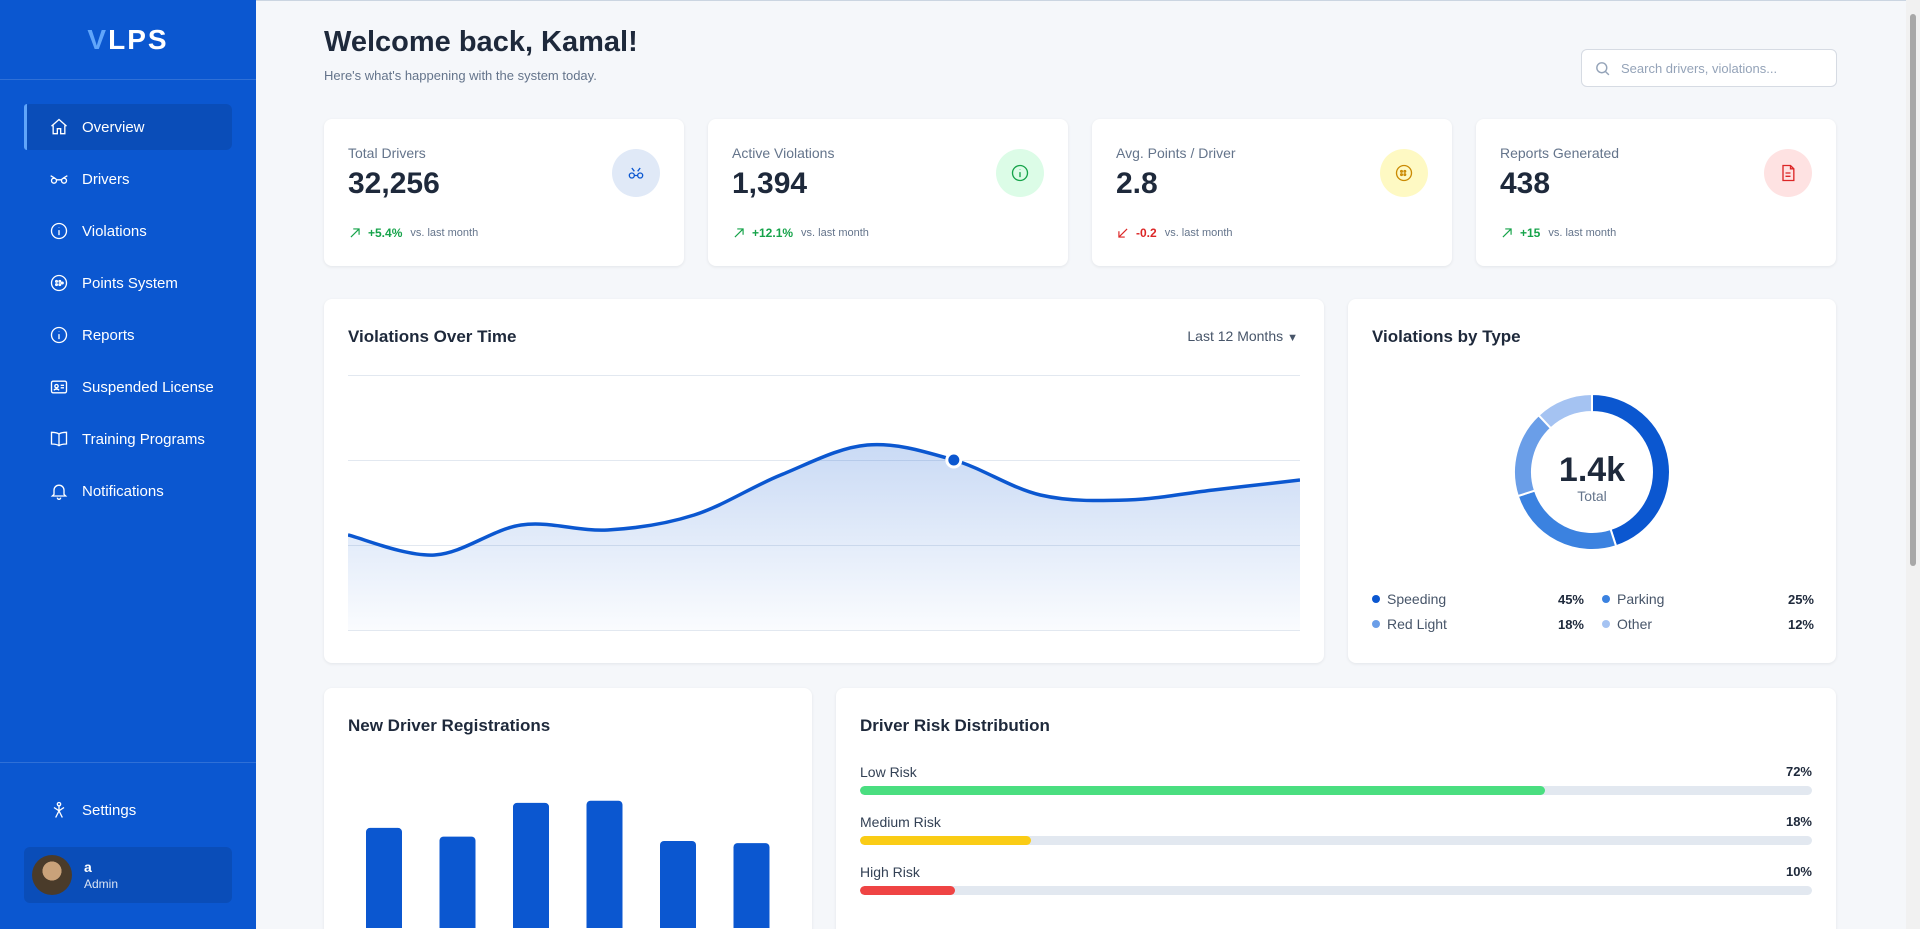 This screenshot has height=929, width=1920. I want to click on risk-row-high: High Risk 10%, so click(1336, 879).